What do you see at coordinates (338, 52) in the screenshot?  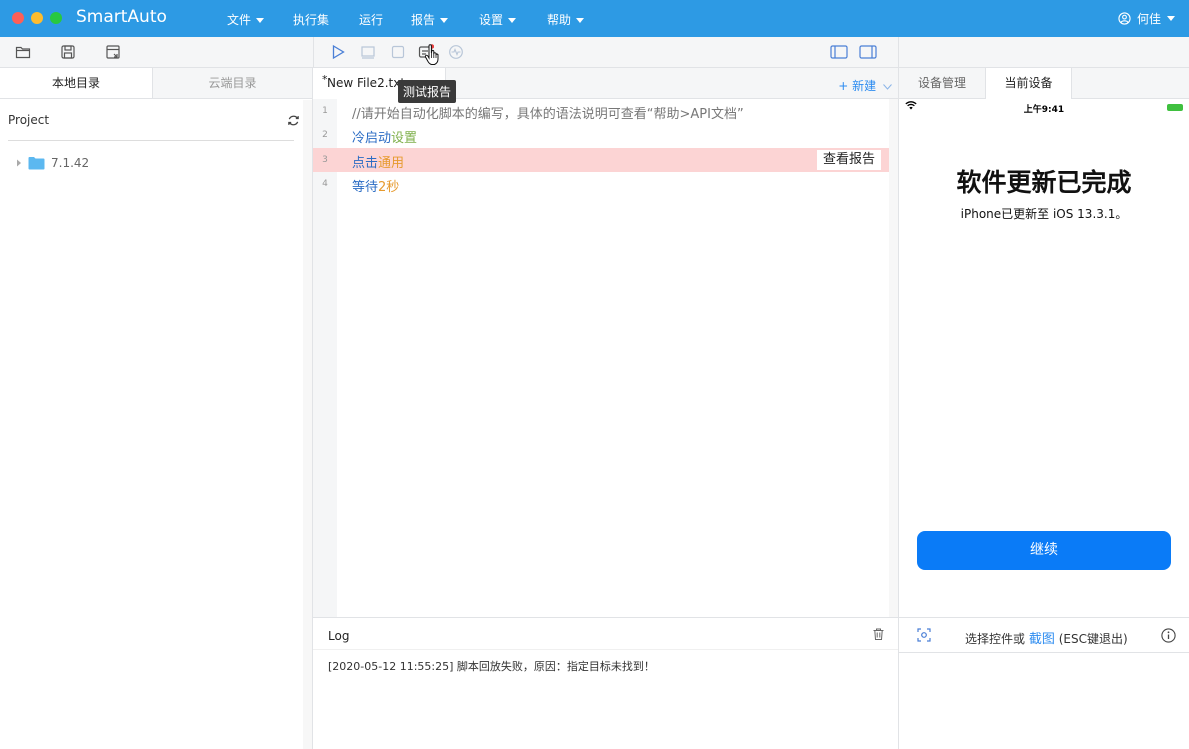 I see `play-icon` at bounding box center [338, 52].